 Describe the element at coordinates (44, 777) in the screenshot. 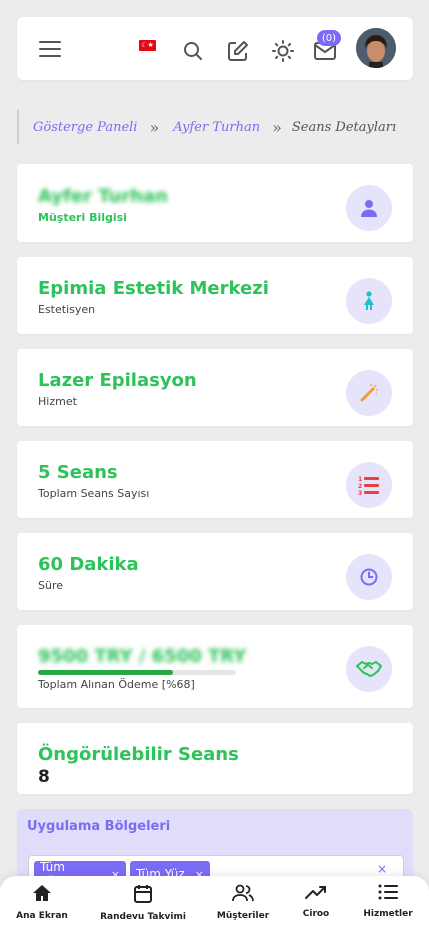

I see `predicted-sessions-value: 8` at that location.